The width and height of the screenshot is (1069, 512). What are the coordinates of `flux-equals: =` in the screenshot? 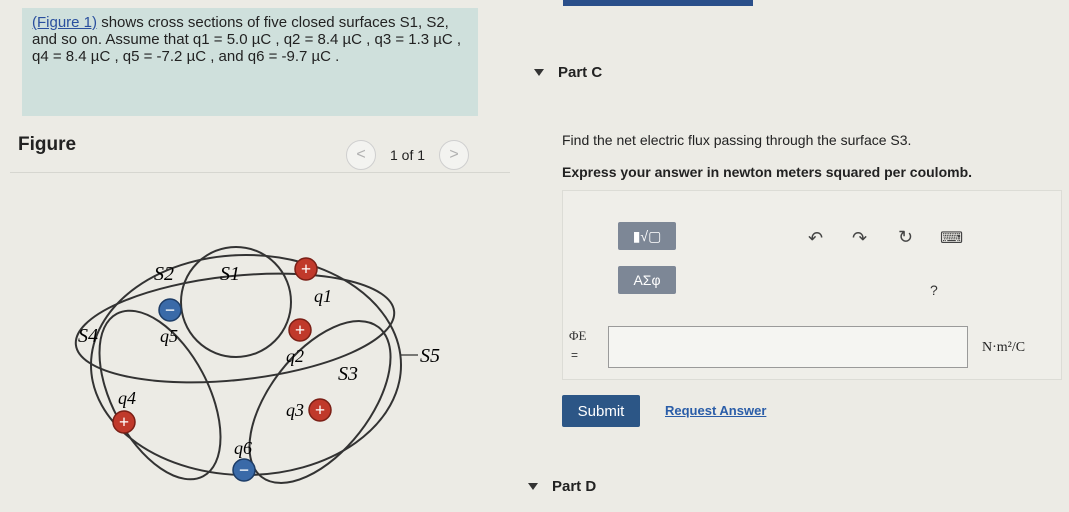 It's located at (575, 355).